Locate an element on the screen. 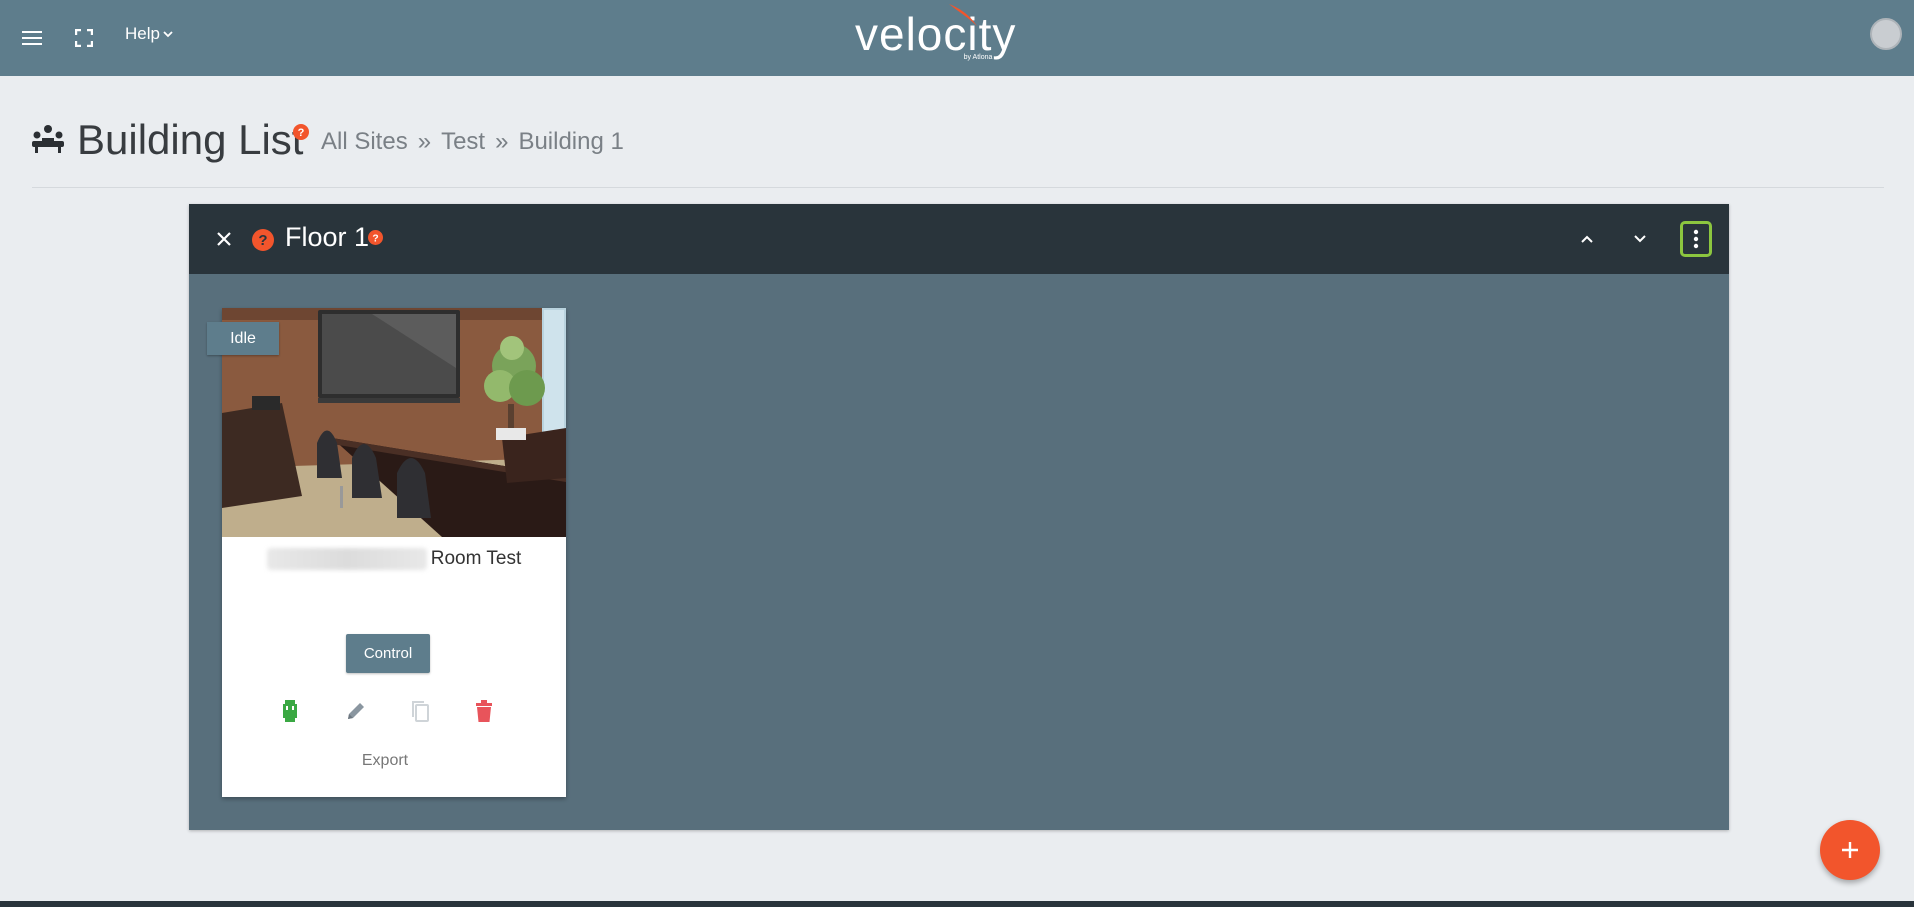 The image size is (1914, 907). close-icon is located at coordinates (224, 239).